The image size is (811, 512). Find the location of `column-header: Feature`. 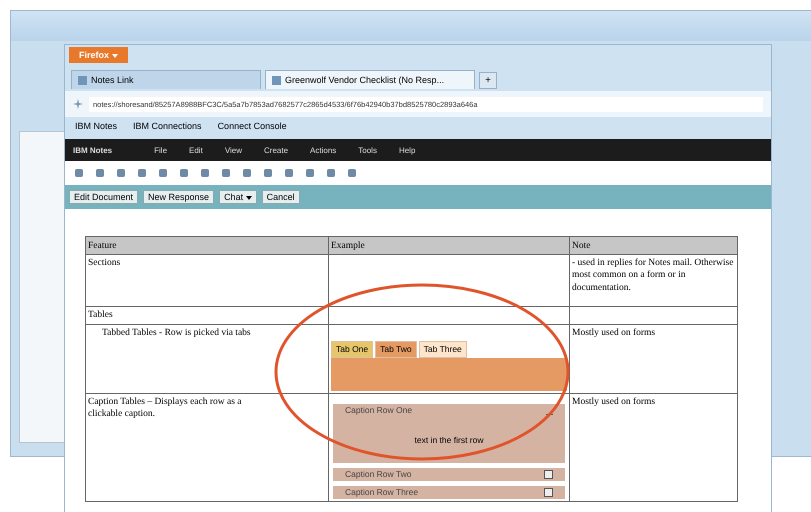

column-header: Feature is located at coordinates (207, 245).